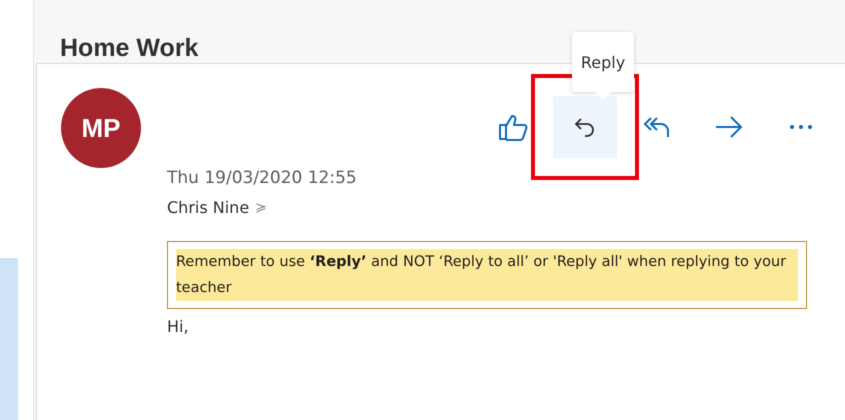 This screenshot has height=420, width=845. Describe the element at coordinates (513, 127) in the screenshot. I see `thumbs-up-icon` at that location.